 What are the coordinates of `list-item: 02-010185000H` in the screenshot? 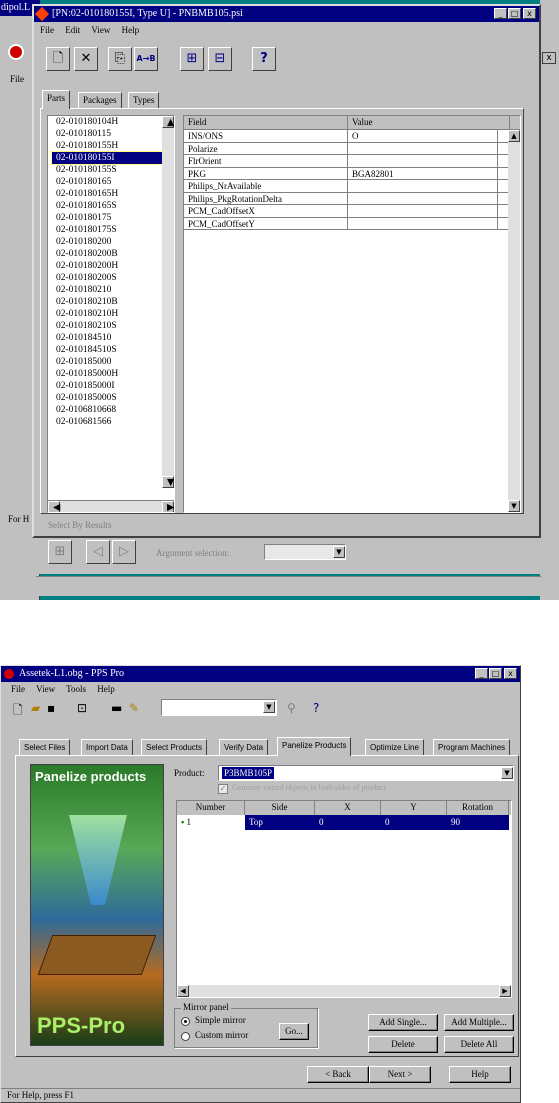 It's located at (113, 374).